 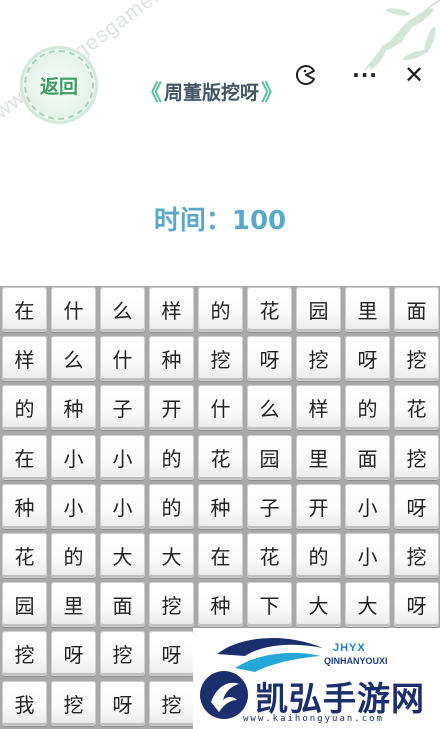 I want to click on close-icon: ✕, so click(x=414, y=75).